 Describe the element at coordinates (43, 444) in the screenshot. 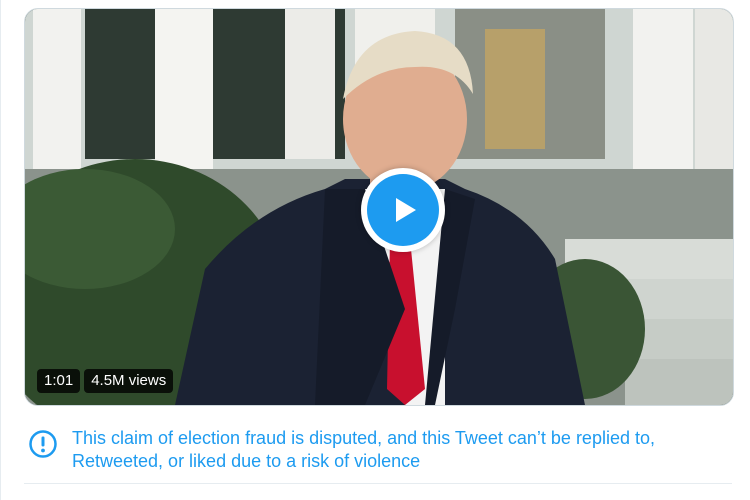

I see `exclamation-circle-icon` at that location.